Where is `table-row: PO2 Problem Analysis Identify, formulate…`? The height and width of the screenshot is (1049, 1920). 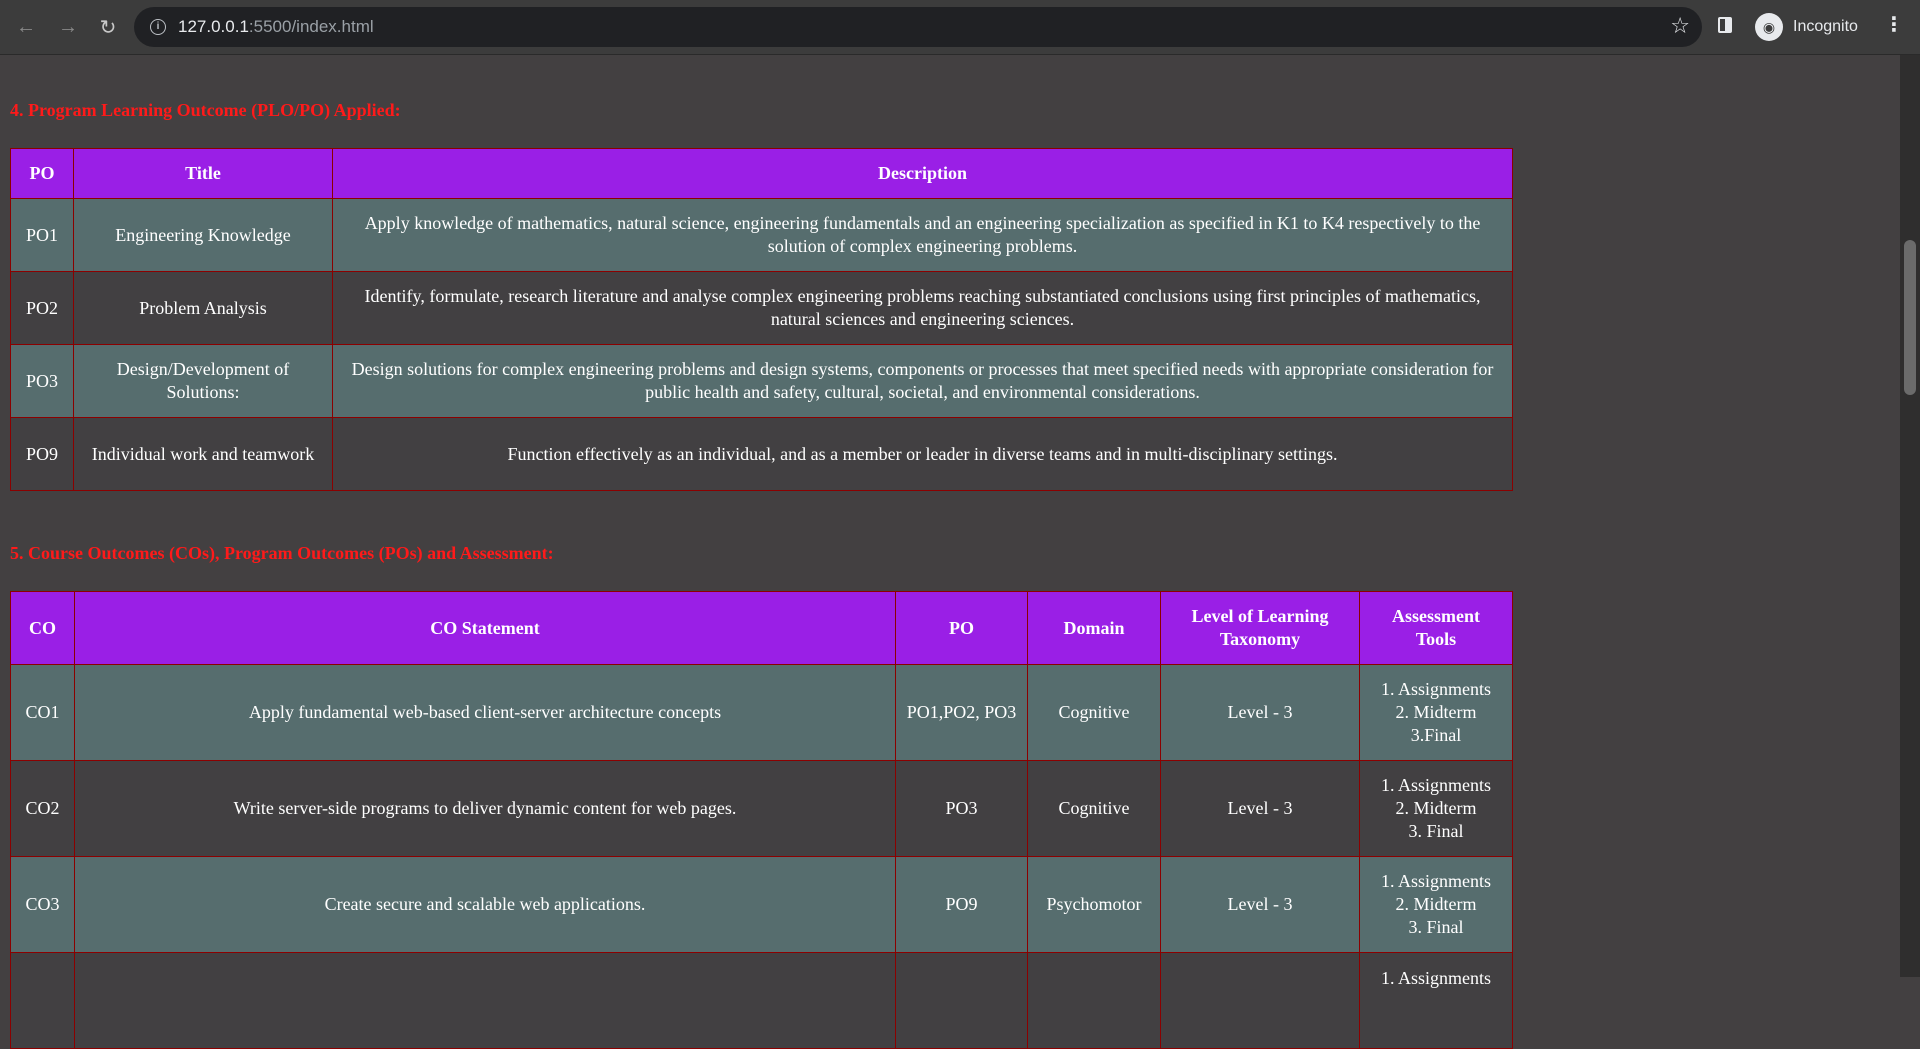
table-row: PO2 Problem Analysis Identify, formulate… is located at coordinates (761, 308).